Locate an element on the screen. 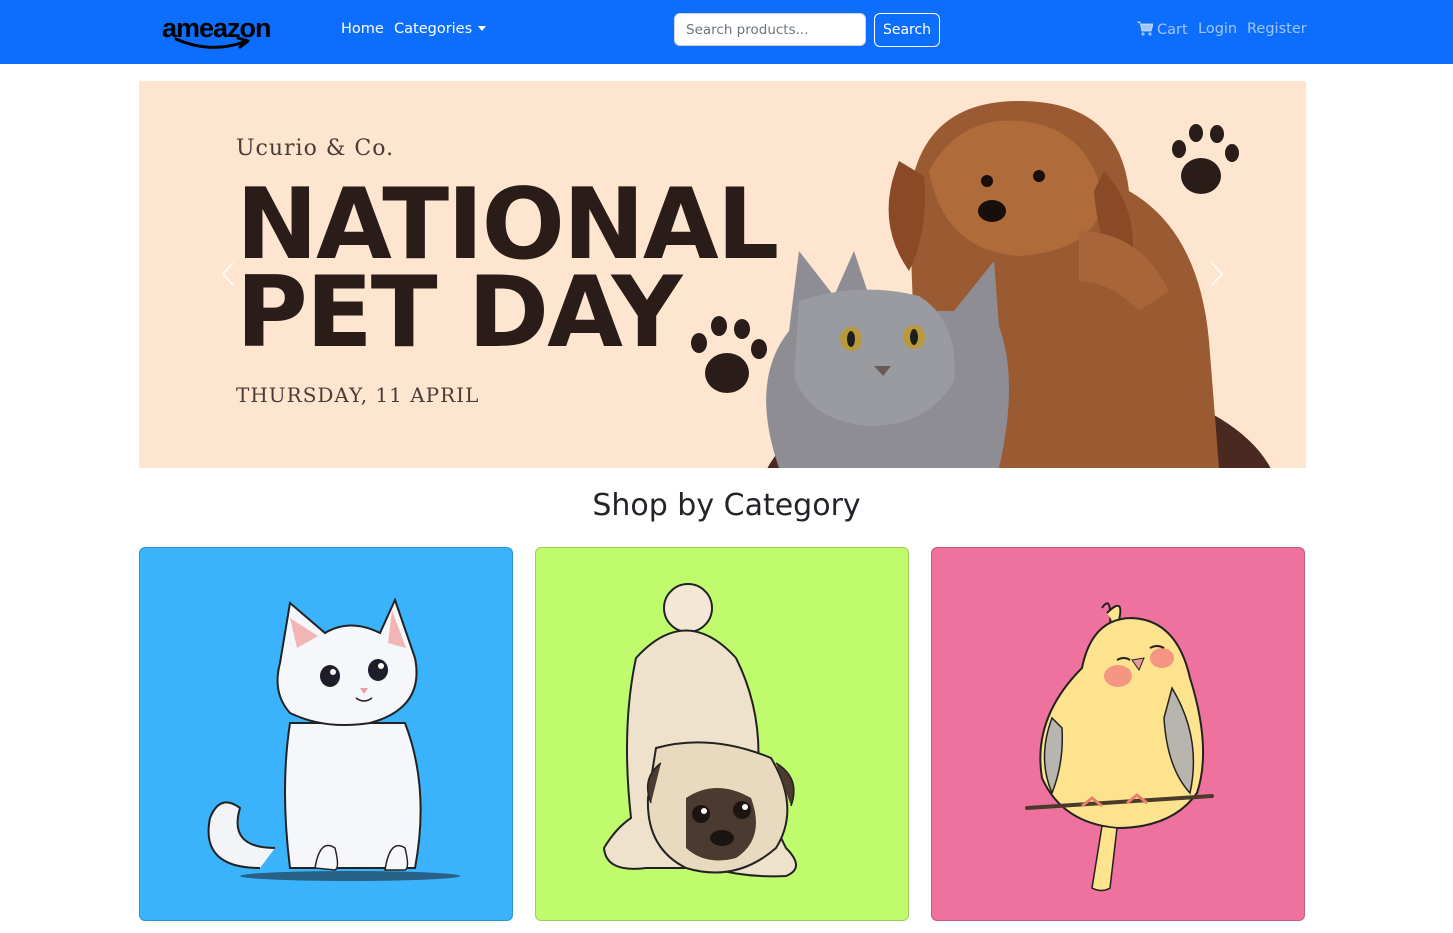  nav-cart: Cart is located at coordinates (1162, 29).